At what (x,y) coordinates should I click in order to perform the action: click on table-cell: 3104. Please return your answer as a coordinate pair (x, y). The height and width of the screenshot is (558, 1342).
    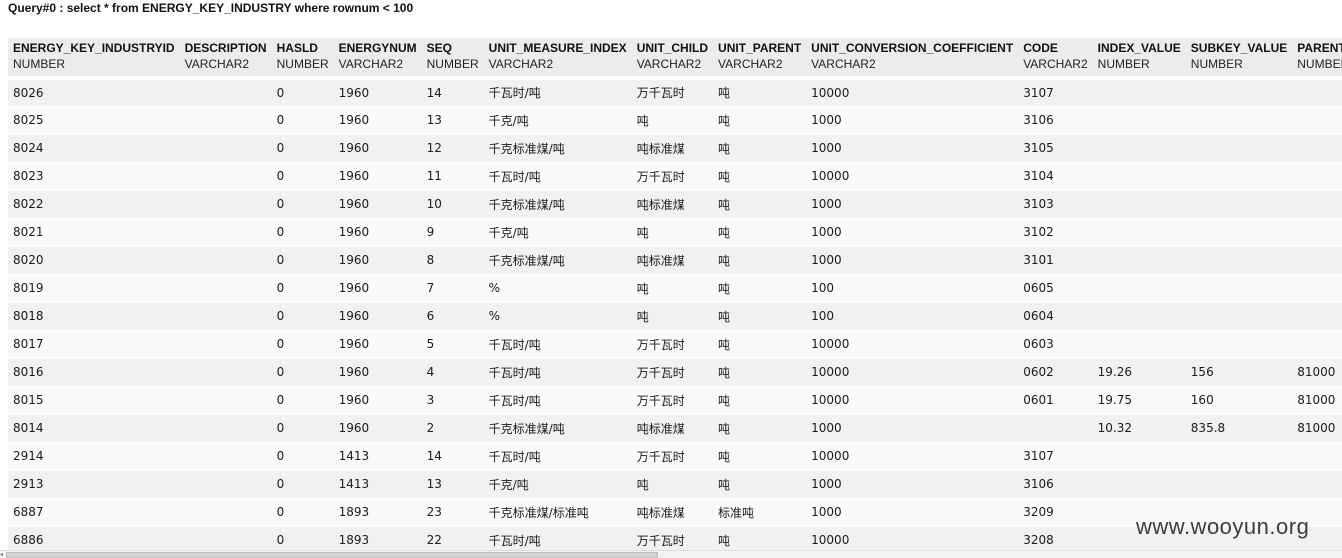
    Looking at the image, I should click on (1055, 176).